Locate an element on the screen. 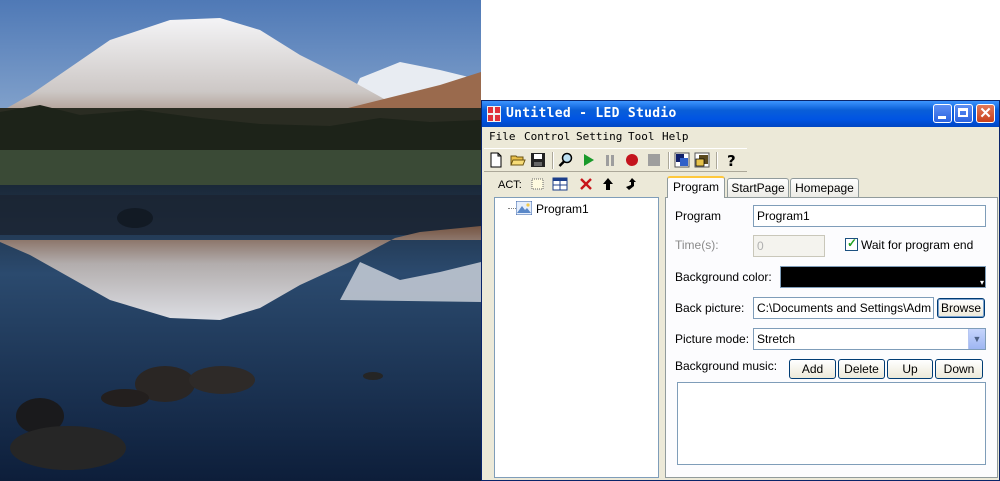  move-music-down-button: Down is located at coordinates (959, 369).